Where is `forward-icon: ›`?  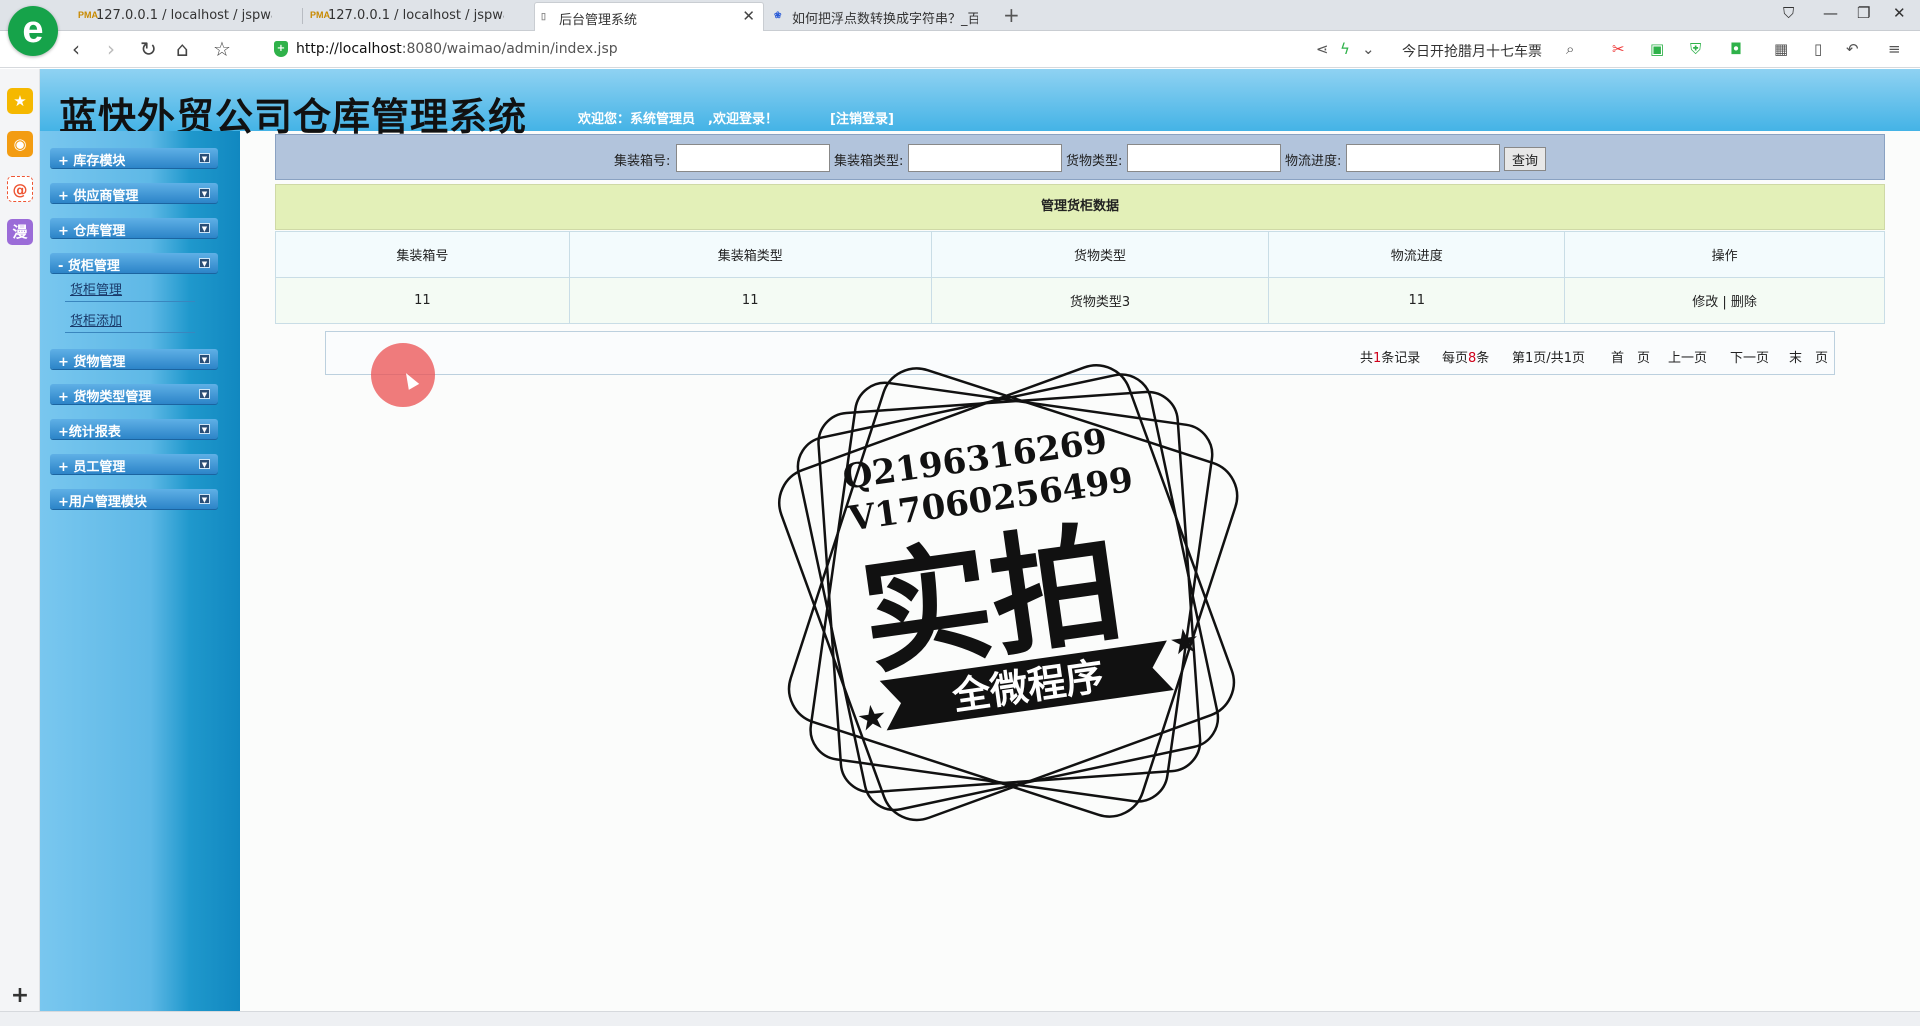
forward-icon: › is located at coordinates (111, 49).